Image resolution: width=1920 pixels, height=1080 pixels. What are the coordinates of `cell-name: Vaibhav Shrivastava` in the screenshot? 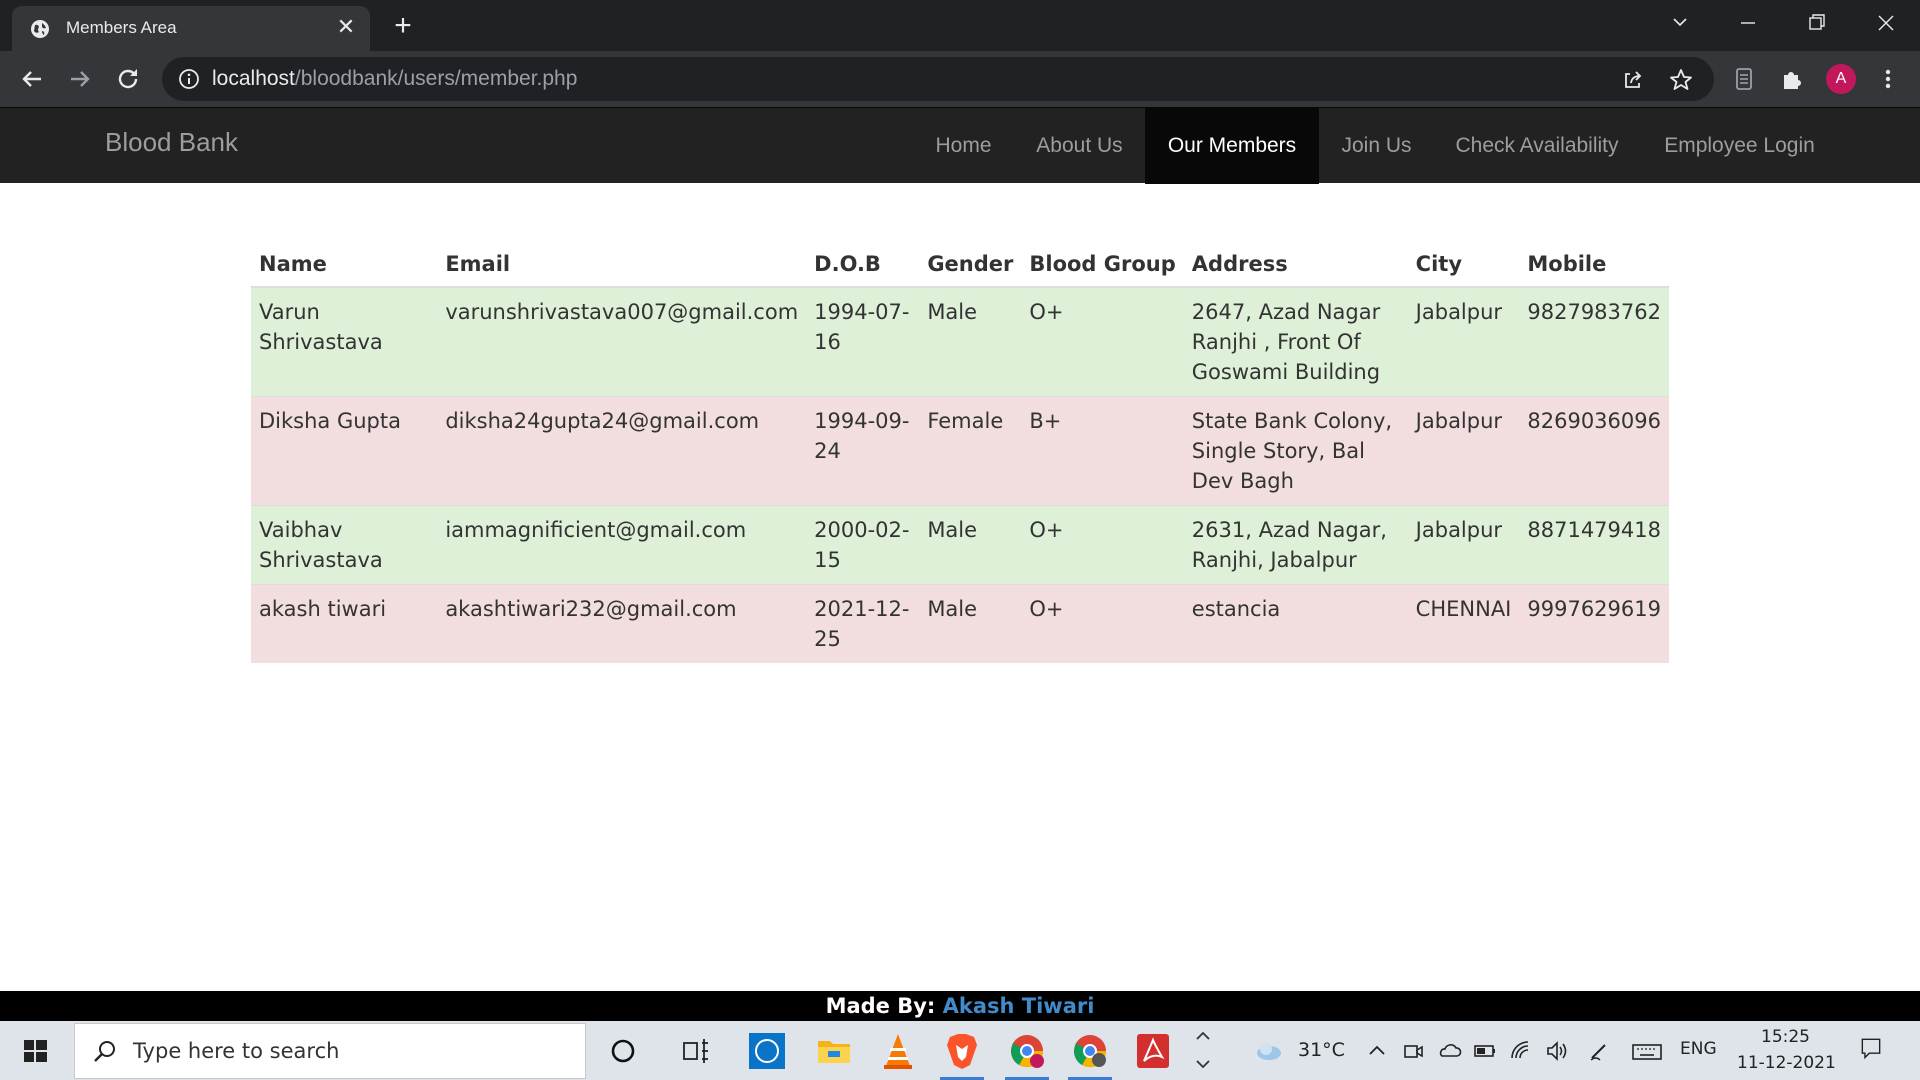 It's located at (344, 545).